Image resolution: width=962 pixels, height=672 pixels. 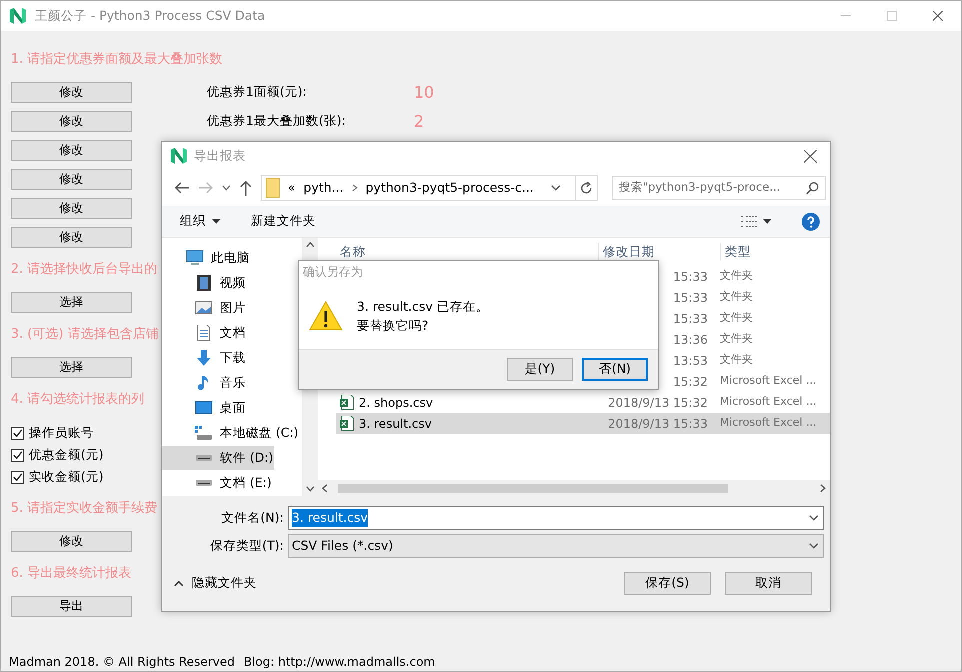 What do you see at coordinates (658, 424) in the screenshot?
I see `modified-date: 2018/9/13 15:33` at bounding box center [658, 424].